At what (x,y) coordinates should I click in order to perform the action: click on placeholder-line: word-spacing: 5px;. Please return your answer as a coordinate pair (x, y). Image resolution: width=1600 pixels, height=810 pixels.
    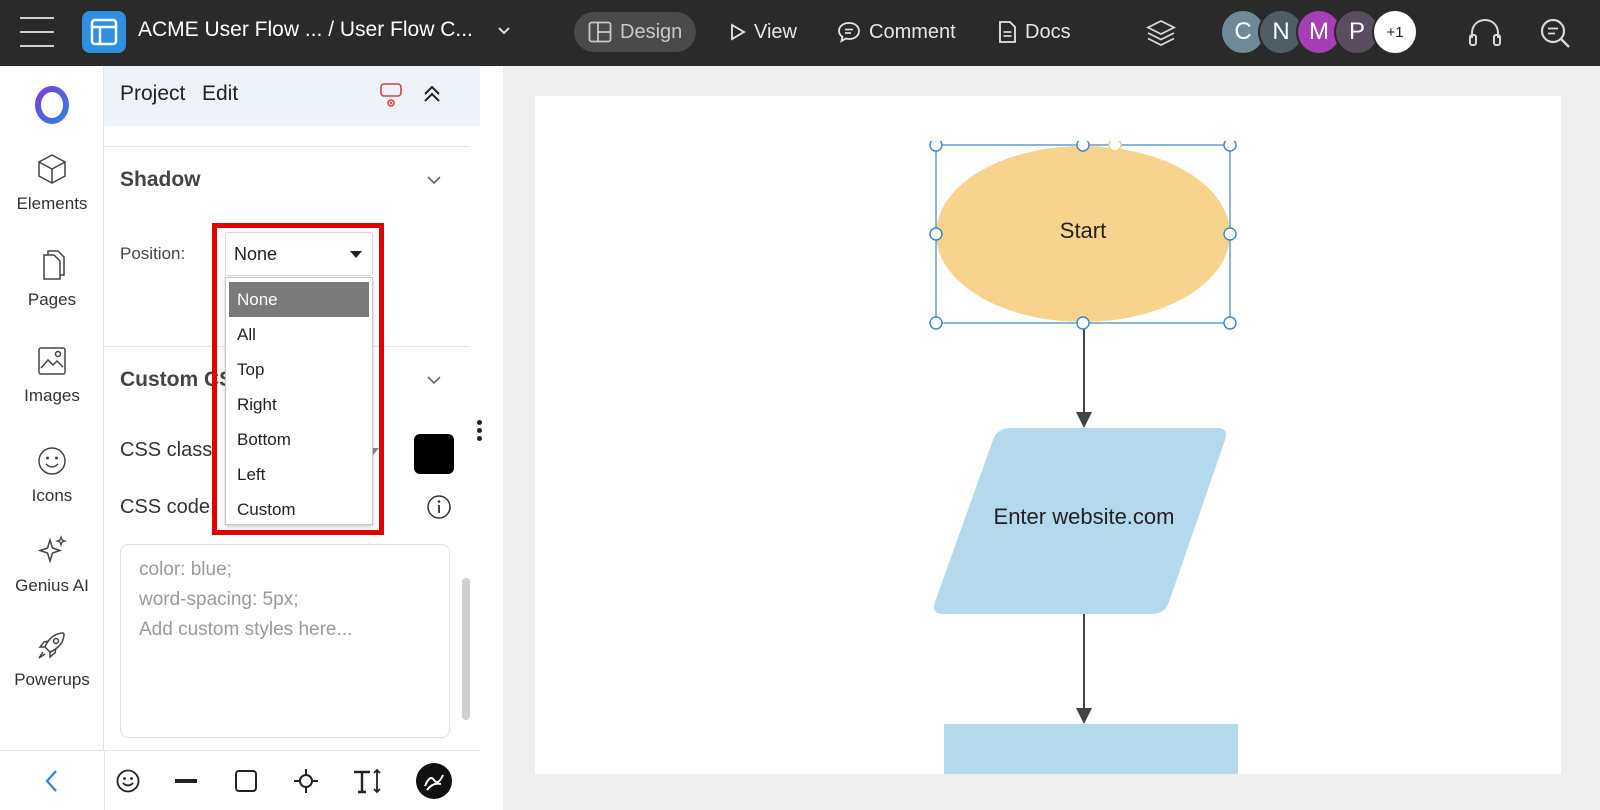
    Looking at the image, I should click on (219, 599).